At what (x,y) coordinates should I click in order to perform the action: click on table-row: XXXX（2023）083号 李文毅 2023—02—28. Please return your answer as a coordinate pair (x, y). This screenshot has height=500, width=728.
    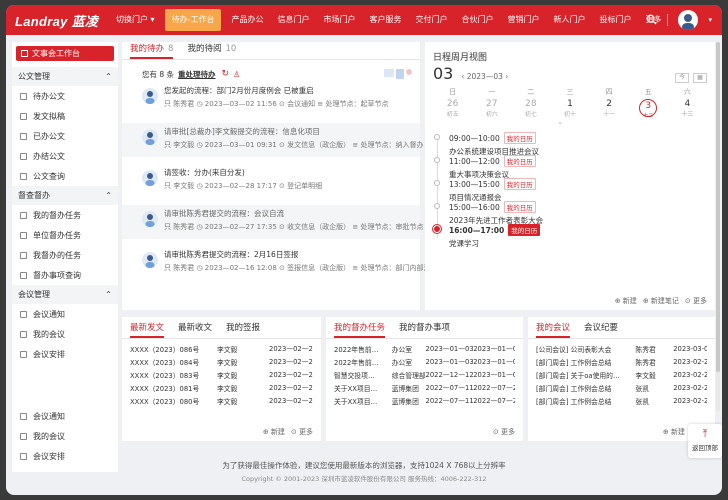
    Looking at the image, I should click on (221, 374).